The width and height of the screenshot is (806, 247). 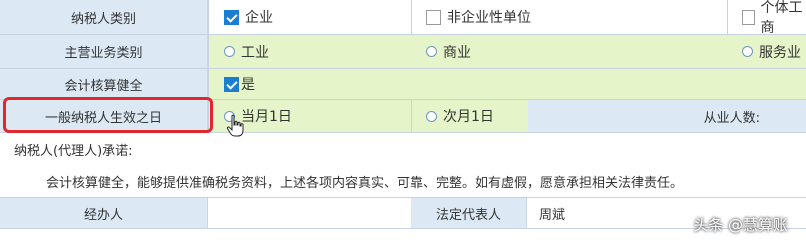 What do you see at coordinates (255, 52) in the screenshot?
I see `option-industry-label: 工业` at bounding box center [255, 52].